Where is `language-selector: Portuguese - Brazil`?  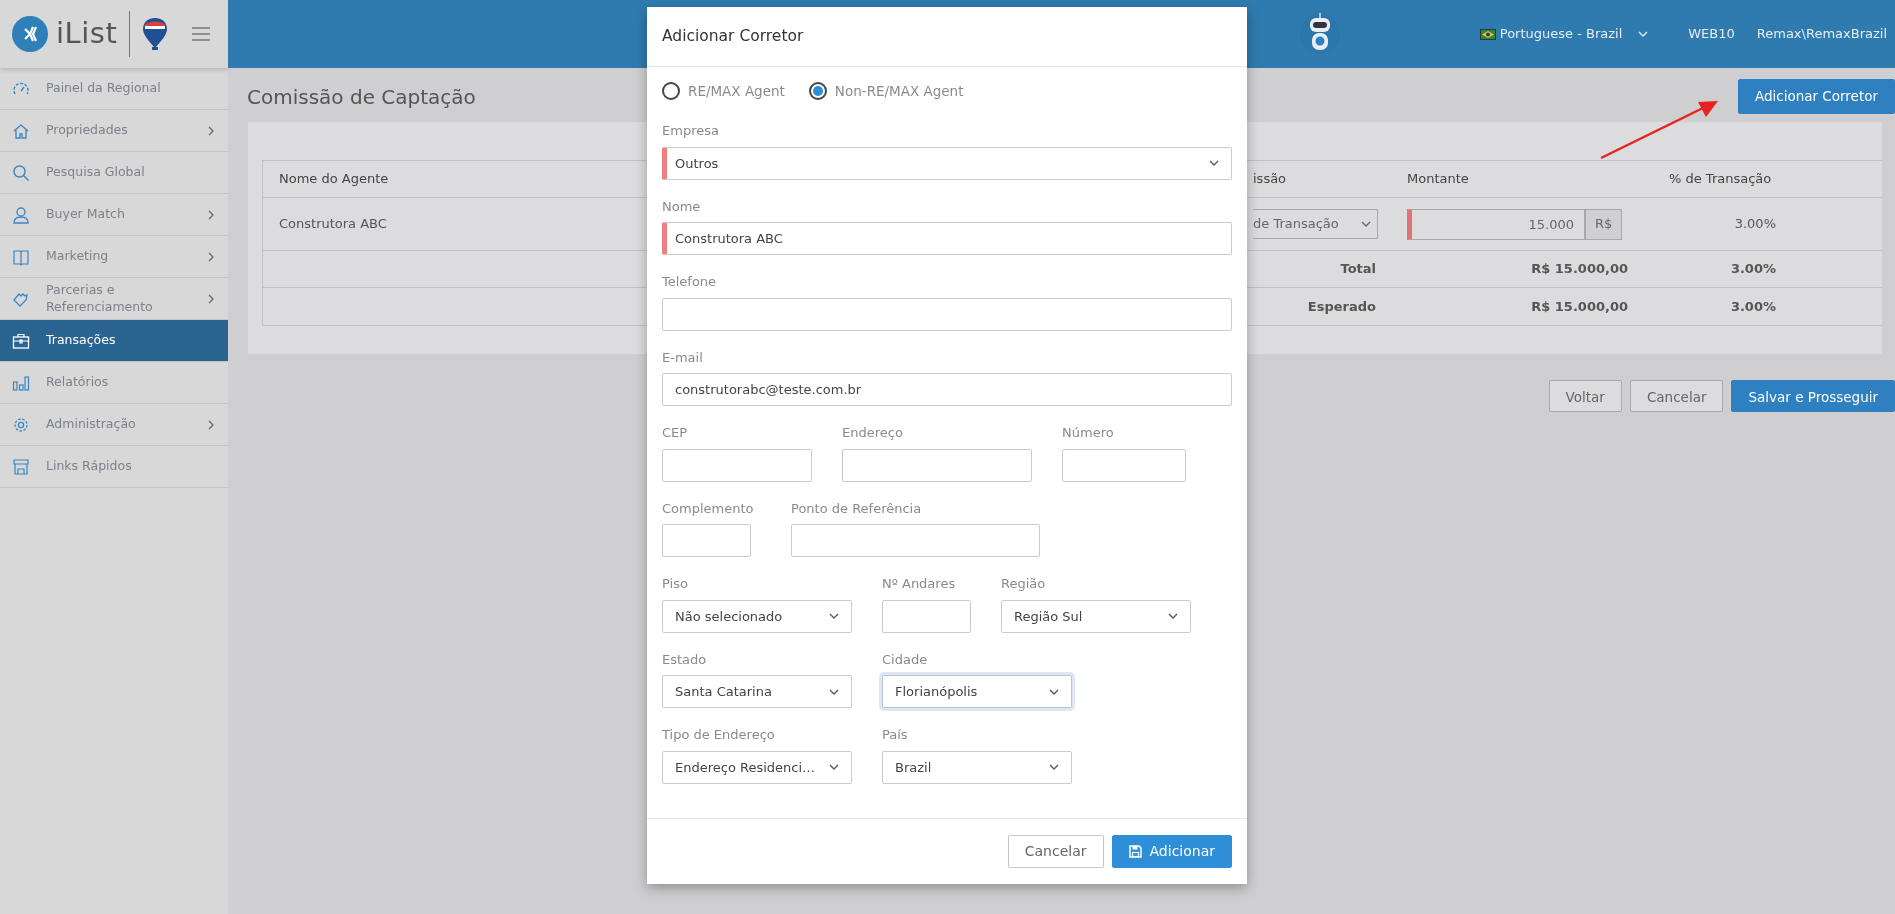
language-selector: Portuguese - Brazil is located at coordinates (1564, 34).